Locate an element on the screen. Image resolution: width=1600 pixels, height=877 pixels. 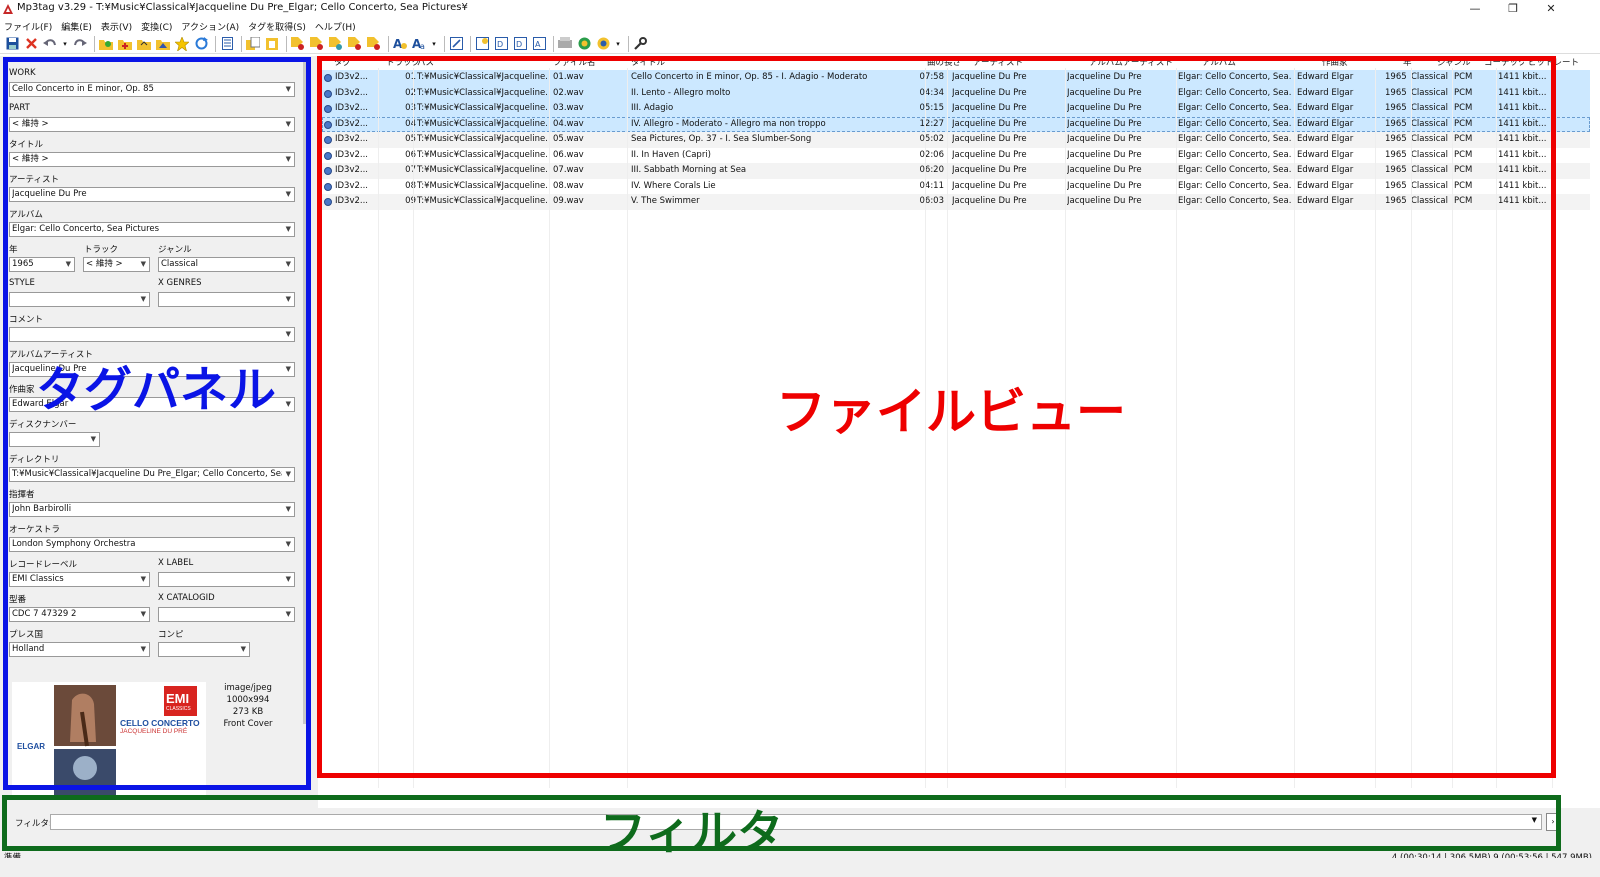
remove-tag-icon is located at coordinates (31, 44).